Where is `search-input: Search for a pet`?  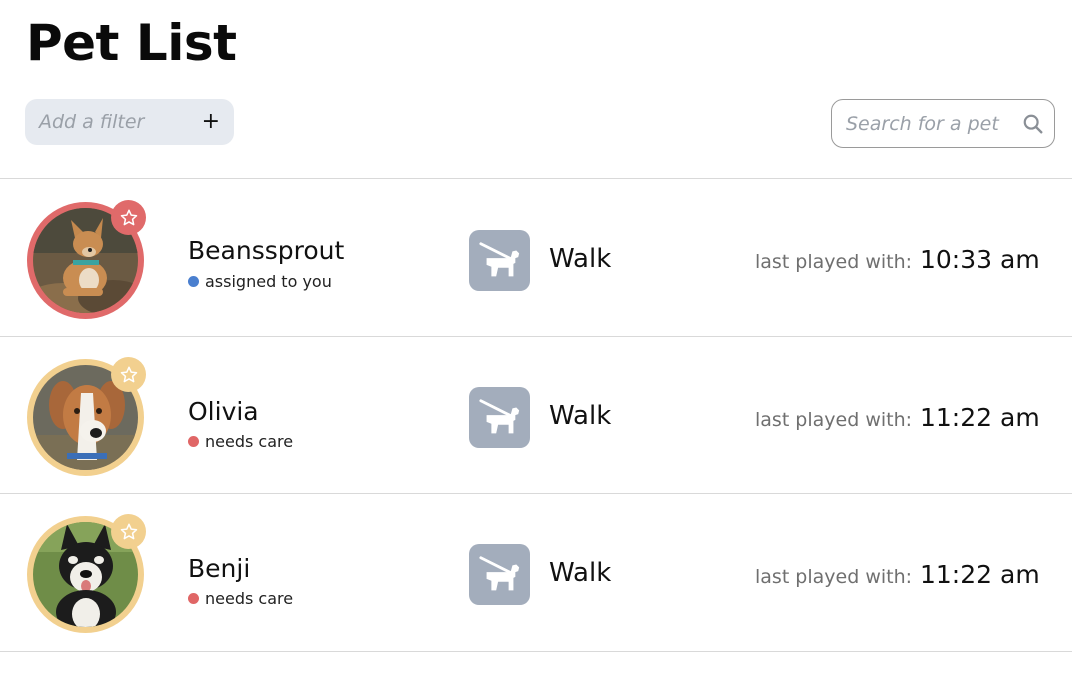
search-input: Search for a pet is located at coordinates (943, 123).